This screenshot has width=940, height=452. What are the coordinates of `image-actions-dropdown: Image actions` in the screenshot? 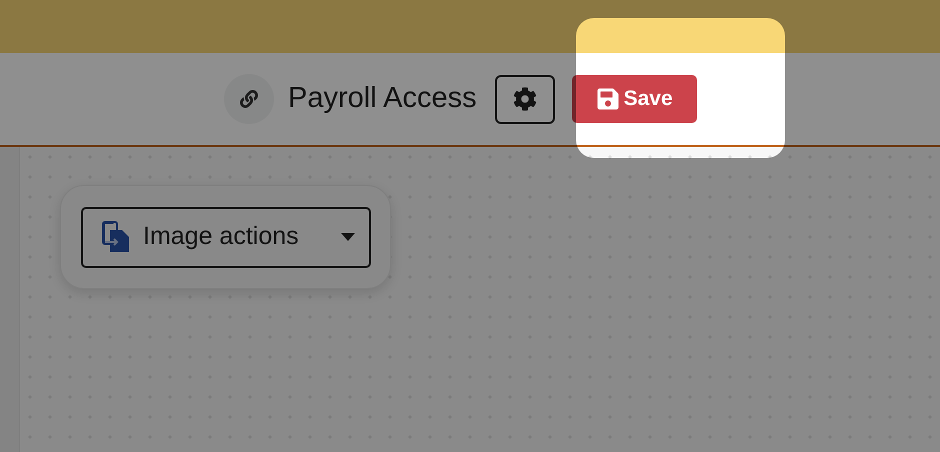 It's located at (226, 237).